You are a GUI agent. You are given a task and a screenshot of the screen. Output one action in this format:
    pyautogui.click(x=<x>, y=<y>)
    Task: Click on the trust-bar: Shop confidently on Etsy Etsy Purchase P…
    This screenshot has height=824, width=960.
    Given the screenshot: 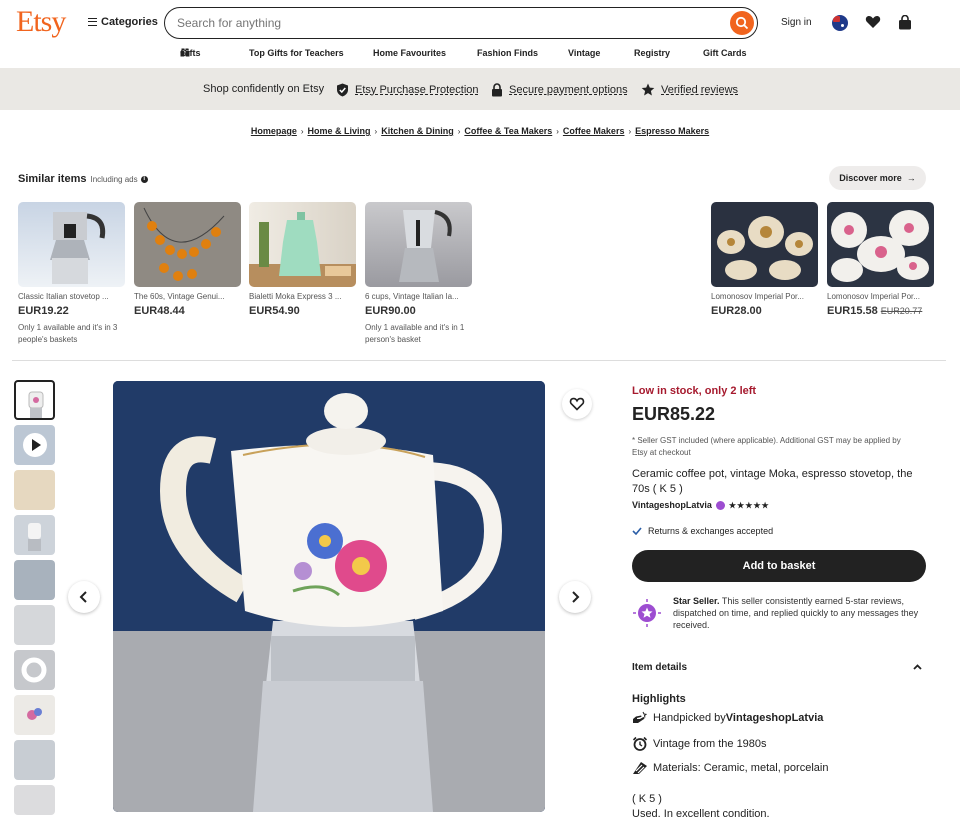 What is the action you would take?
    pyautogui.click(x=480, y=89)
    